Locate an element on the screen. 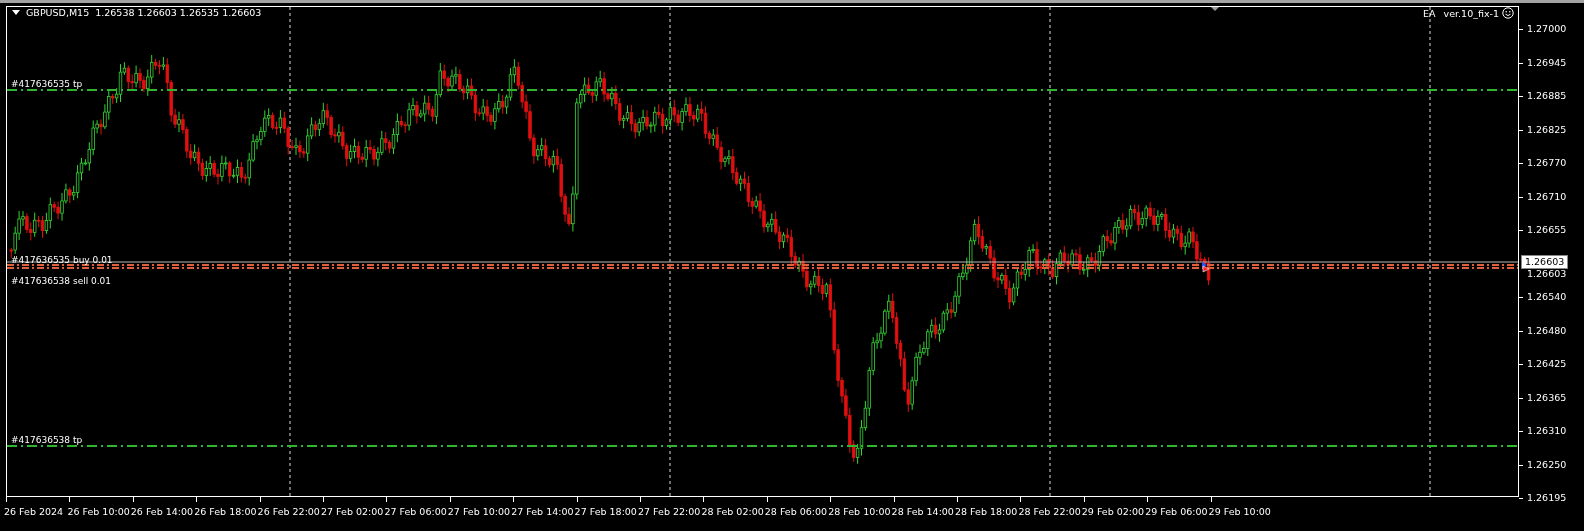  order-label: #417636535 buy 0.01 is located at coordinates (62, 260).